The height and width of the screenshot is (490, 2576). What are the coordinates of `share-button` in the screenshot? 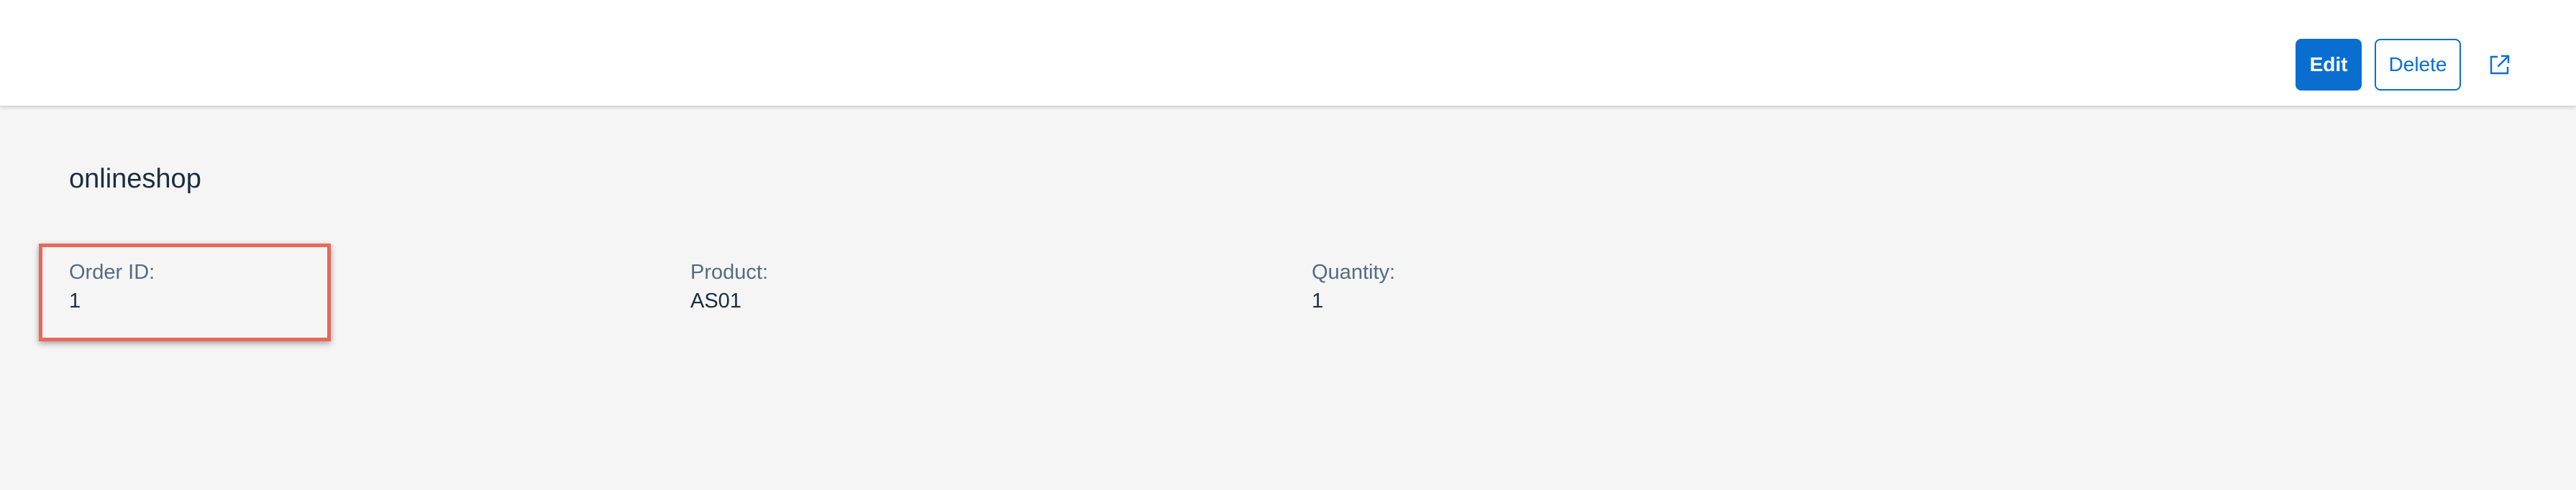 It's located at (2500, 65).